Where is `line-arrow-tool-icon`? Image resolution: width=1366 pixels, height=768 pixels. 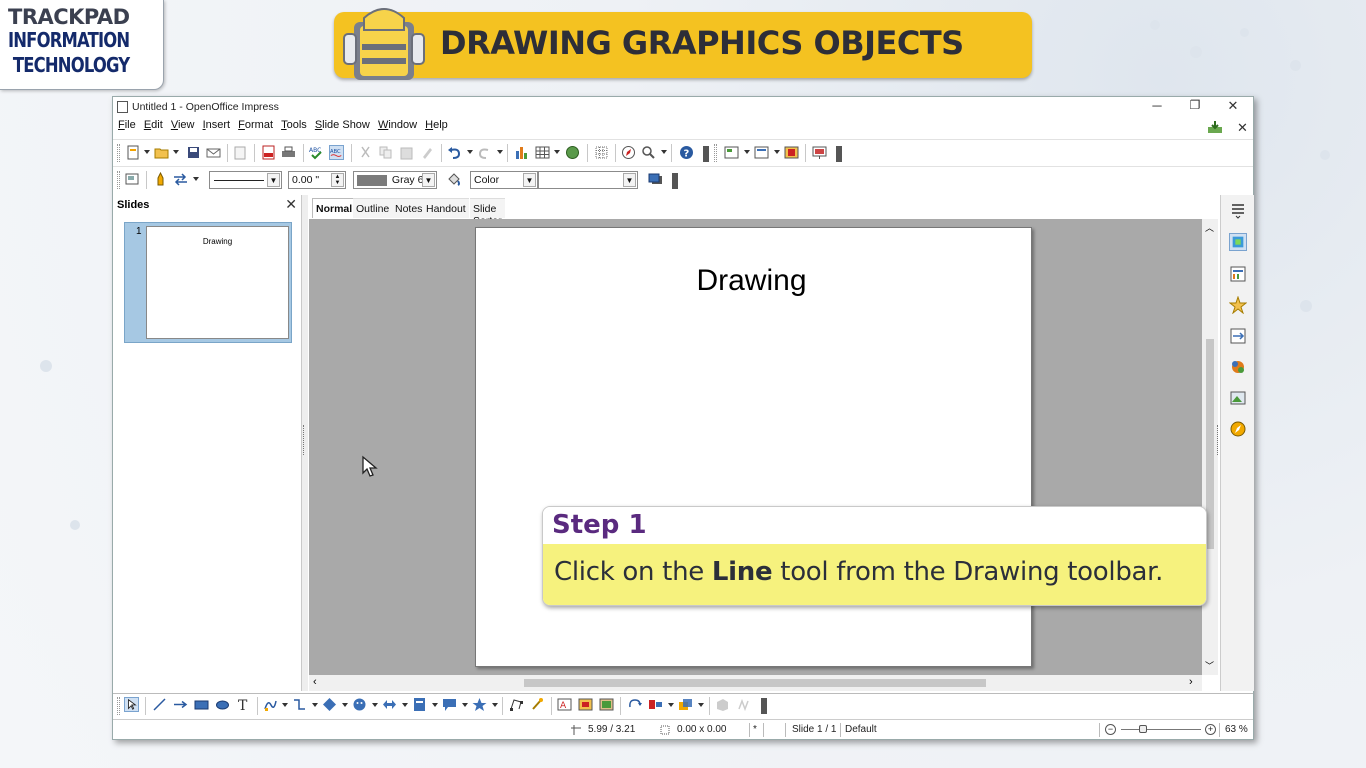
line-arrow-tool-icon is located at coordinates (180, 704).